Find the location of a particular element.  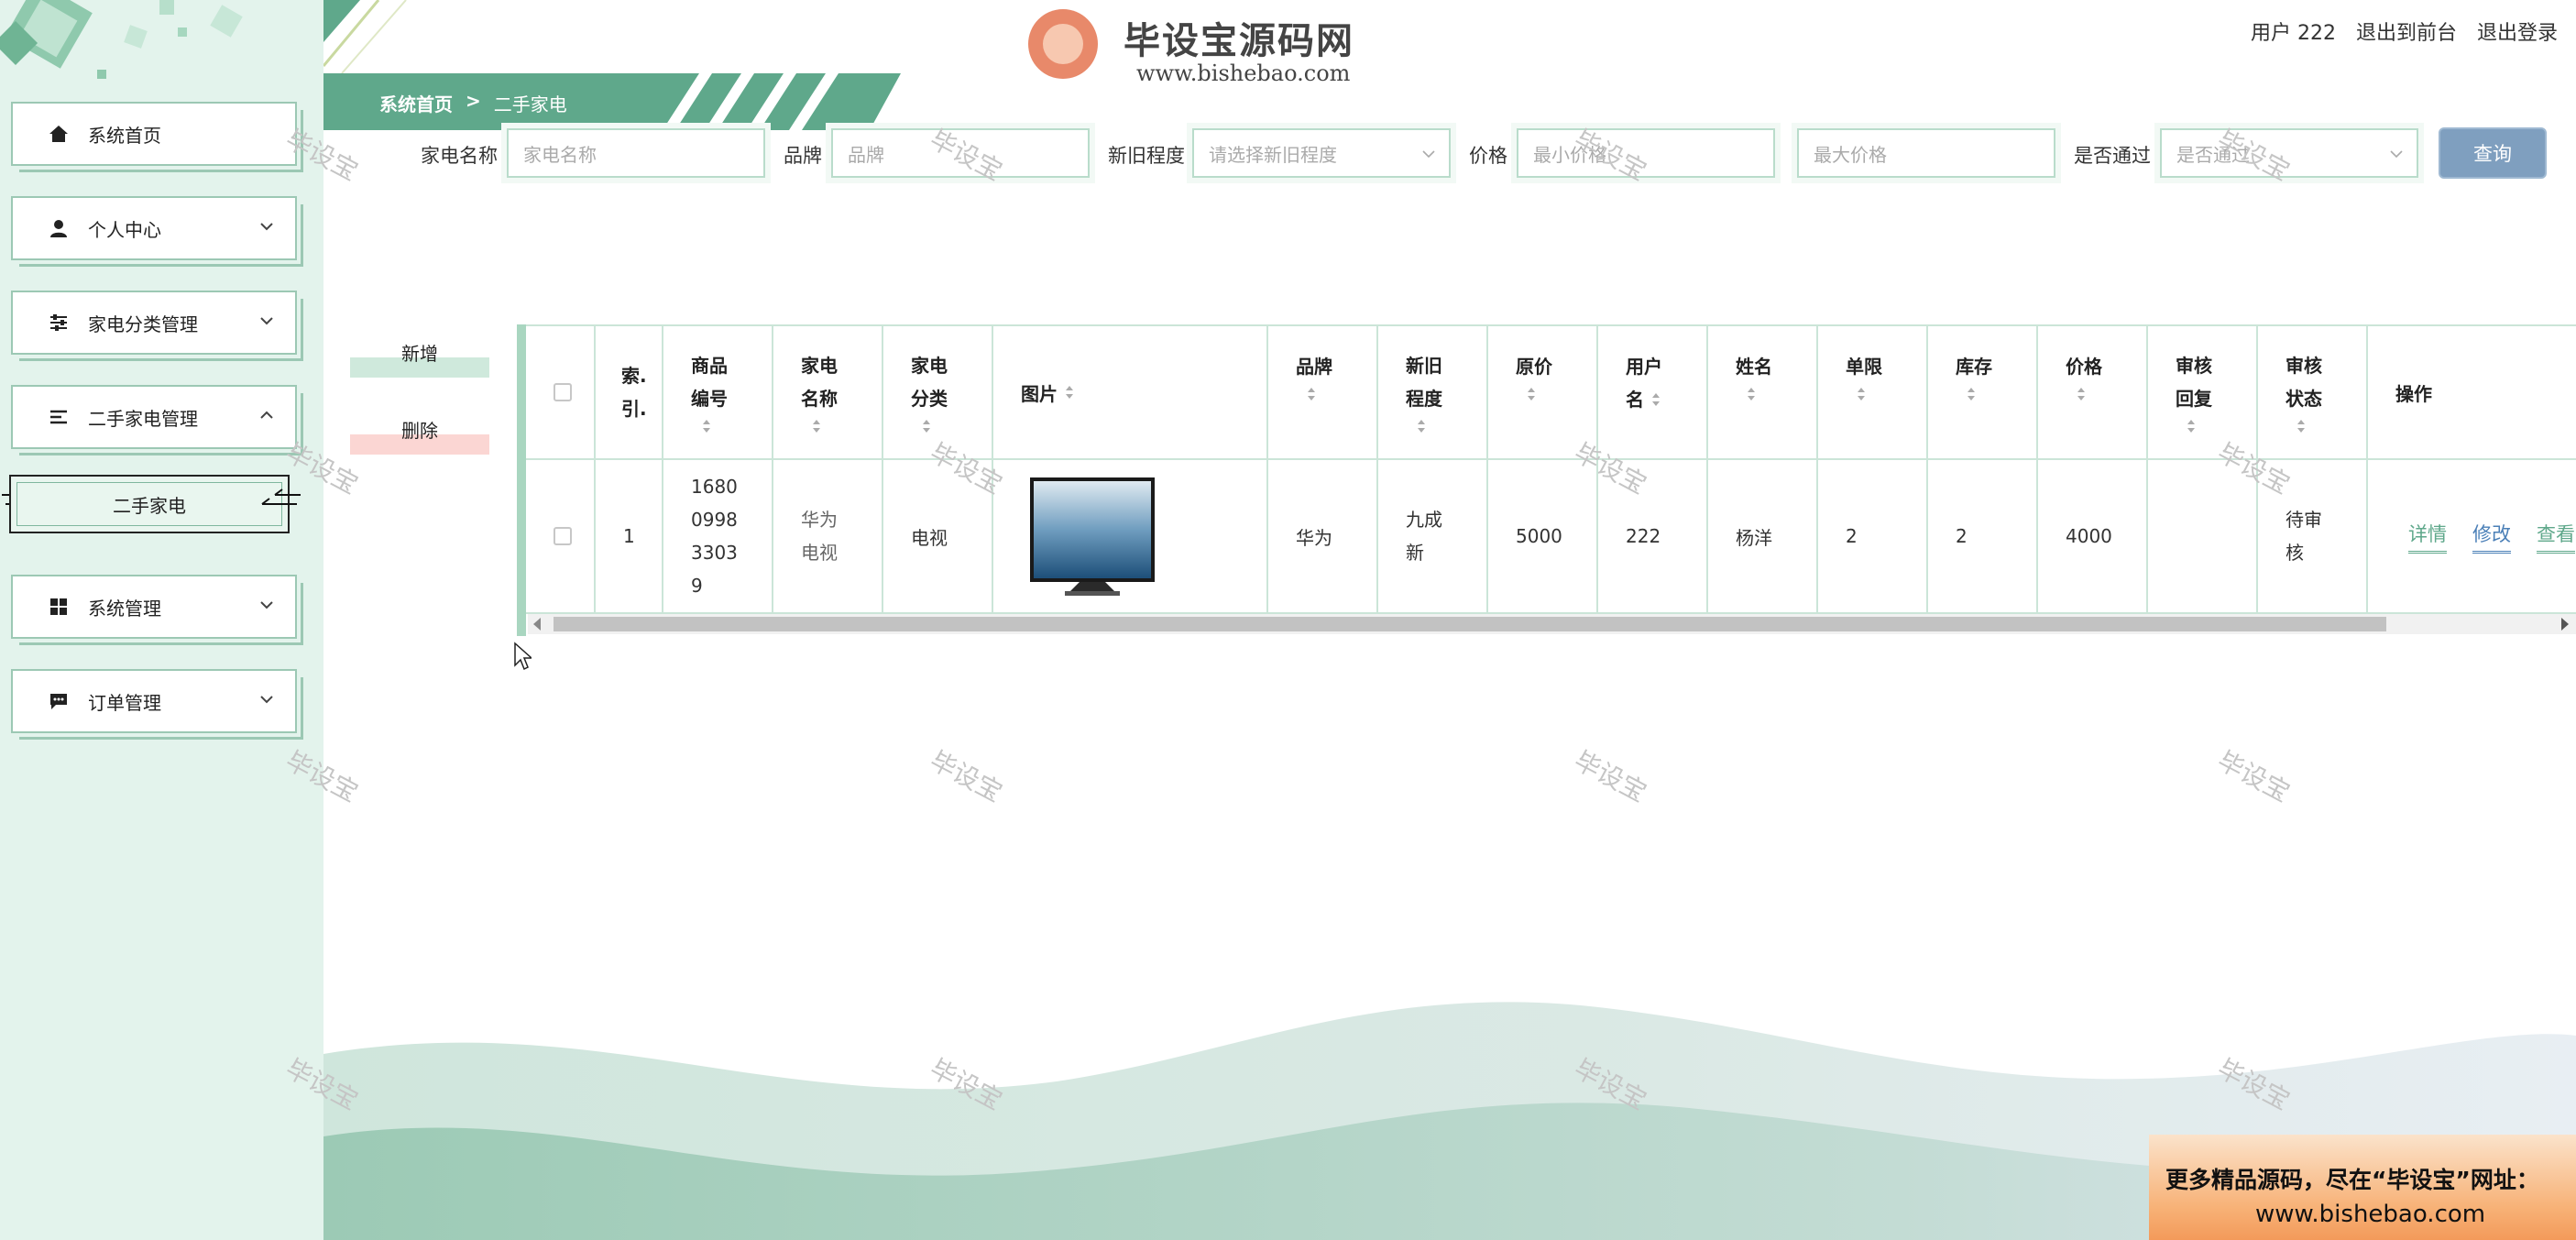

header-user-area: 用户 222 退出到前台 退出登录 is located at coordinates (2404, 31).